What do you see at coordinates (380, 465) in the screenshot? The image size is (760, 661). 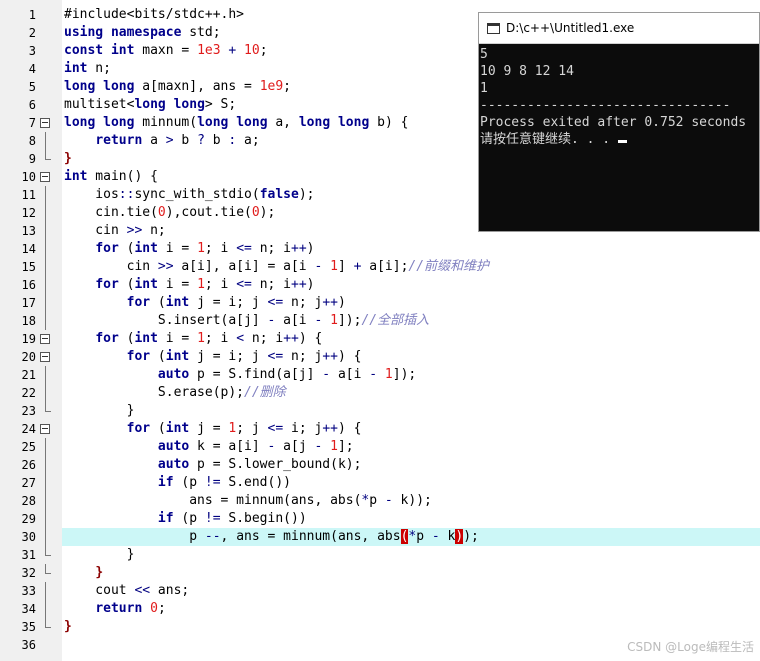 I see `code-line: 26 auto p = S.lower_bound(k);` at bounding box center [380, 465].